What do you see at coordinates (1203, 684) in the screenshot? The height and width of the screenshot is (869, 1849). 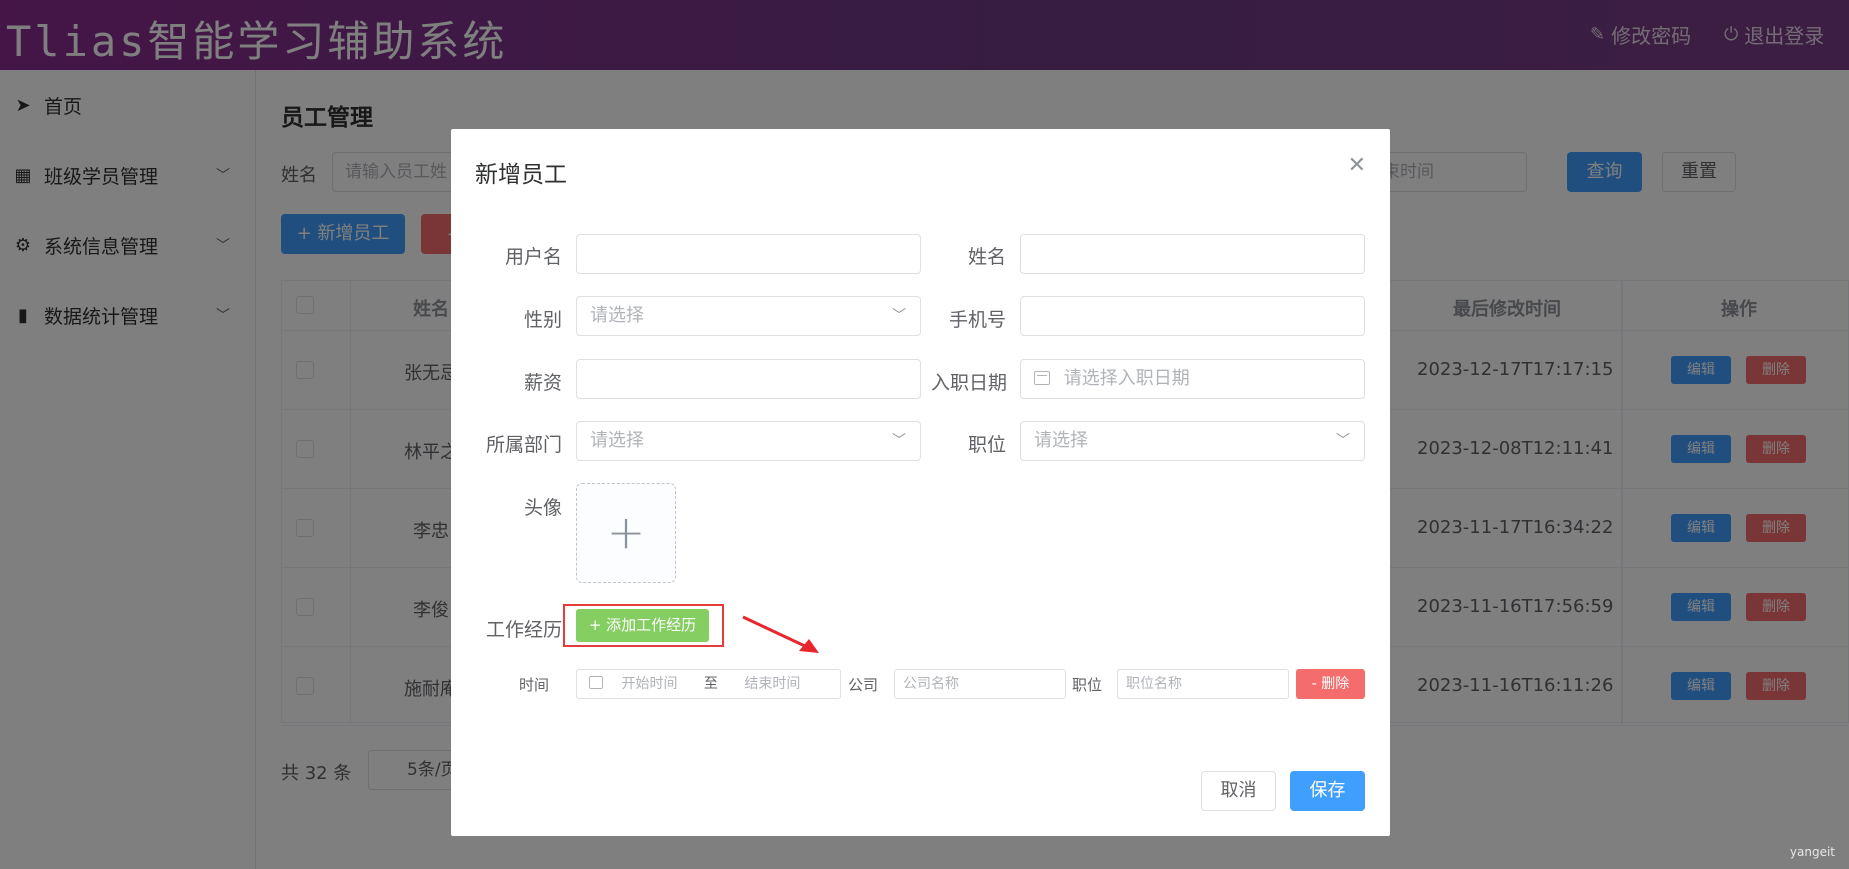 I see `exp-job-input: 职位名称` at bounding box center [1203, 684].